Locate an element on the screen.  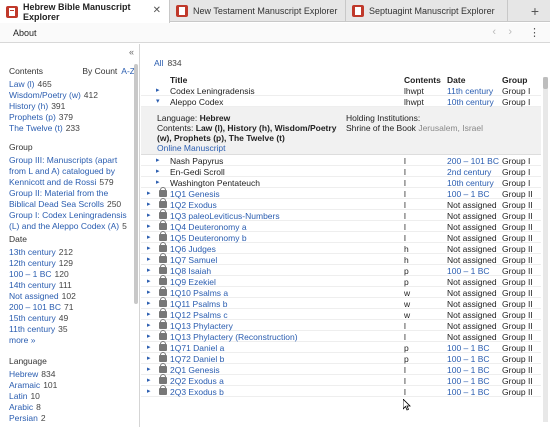
row-title: 2Q1 Genesis is located at coordinates (195, 370).